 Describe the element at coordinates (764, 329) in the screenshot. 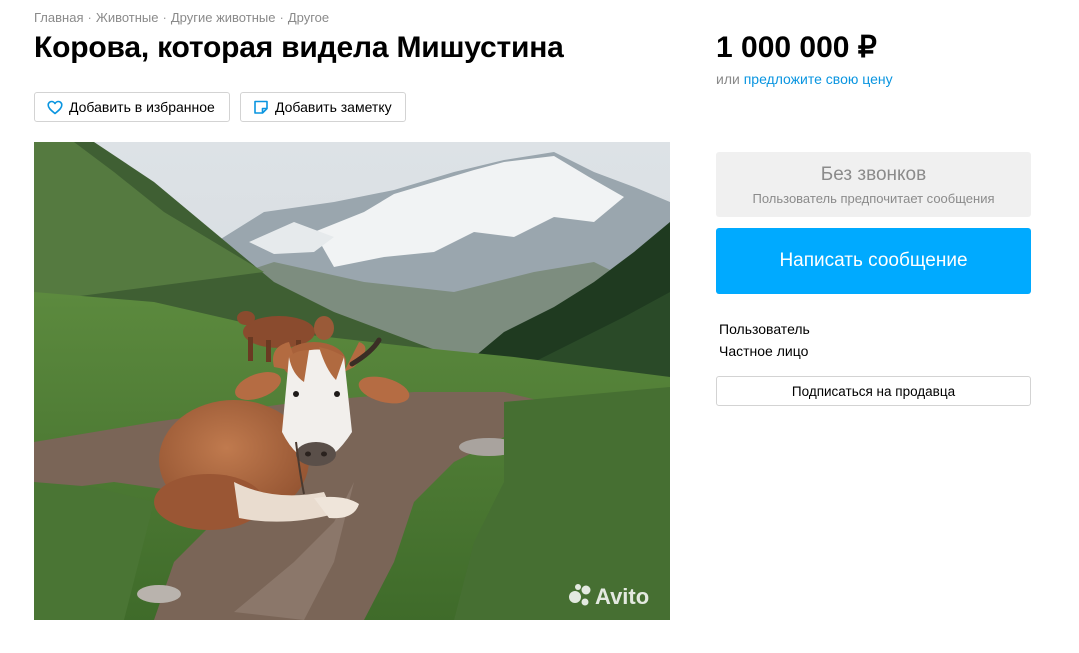

I see `seller-name-link: Пользователь` at that location.